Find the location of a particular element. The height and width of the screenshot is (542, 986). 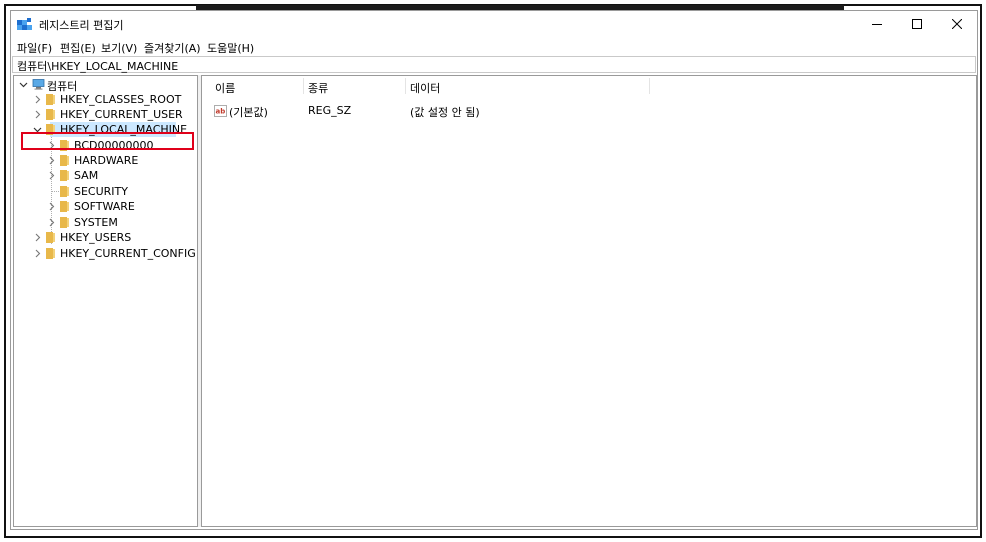

address-text: 컴퓨터\HKEY_LOCAL_MACHINE is located at coordinates (98, 66).